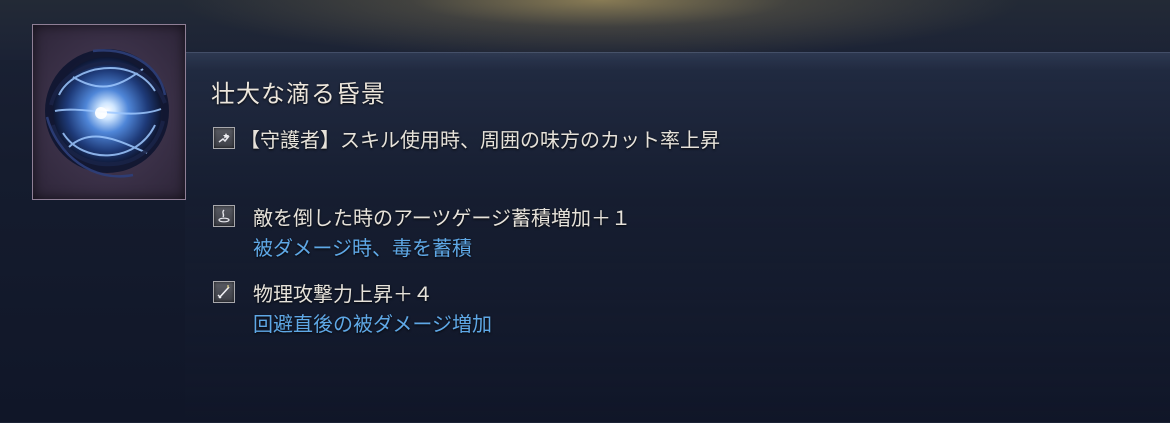 This screenshot has height=423, width=1170. What do you see at coordinates (480, 140) in the screenshot?
I see `effect-text-guardian: 【守護者】スキル使用時、周囲の味方のカット率上昇` at bounding box center [480, 140].